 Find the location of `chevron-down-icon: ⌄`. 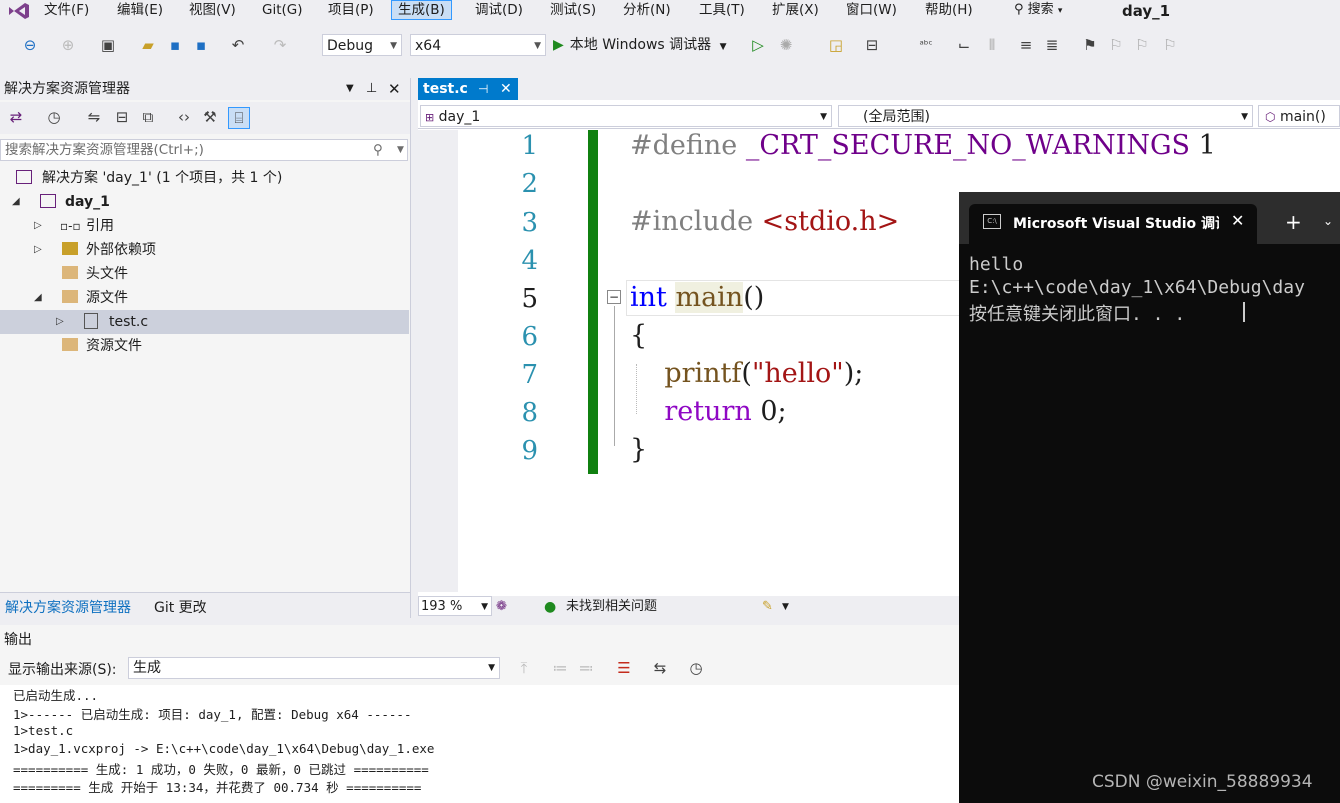

chevron-down-icon: ⌄ is located at coordinates (1328, 221).